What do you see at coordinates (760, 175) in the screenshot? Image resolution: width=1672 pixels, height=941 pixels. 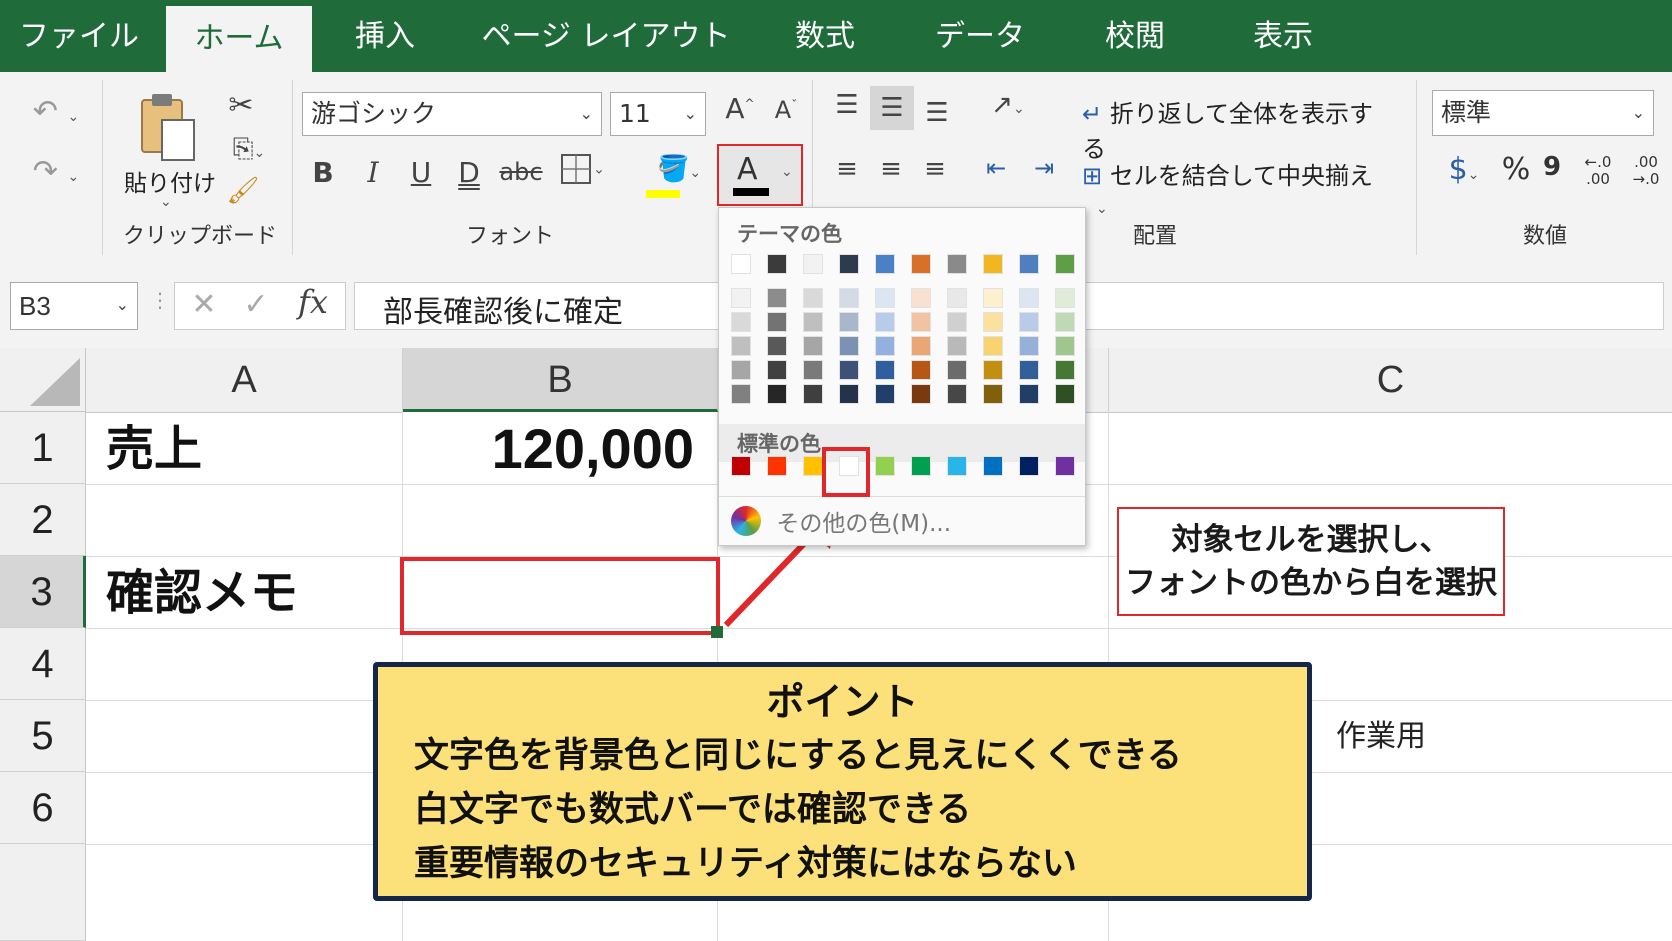 I see `font-color-button: A ⌄` at bounding box center [760, 175].